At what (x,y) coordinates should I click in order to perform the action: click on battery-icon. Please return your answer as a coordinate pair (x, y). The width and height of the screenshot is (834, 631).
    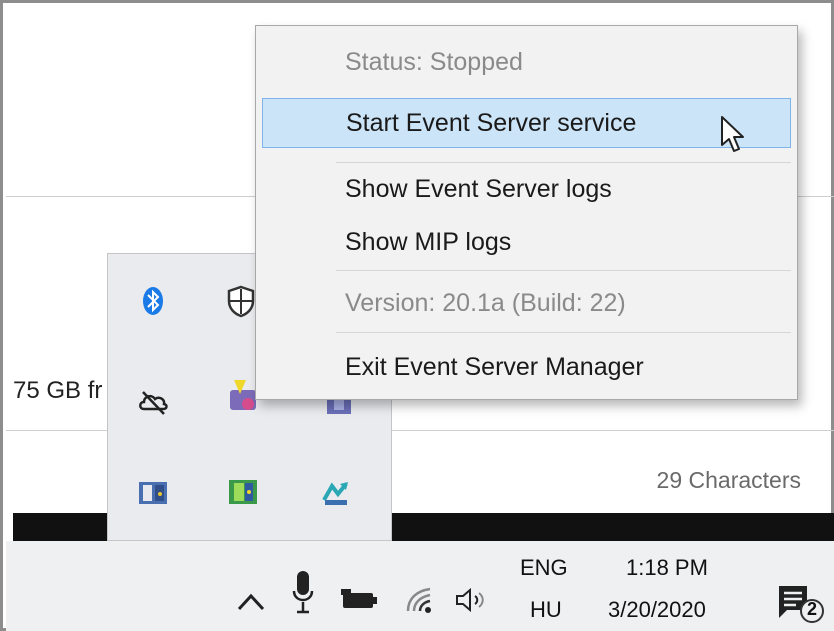
    Looking at the image, I should click on (360, 602).